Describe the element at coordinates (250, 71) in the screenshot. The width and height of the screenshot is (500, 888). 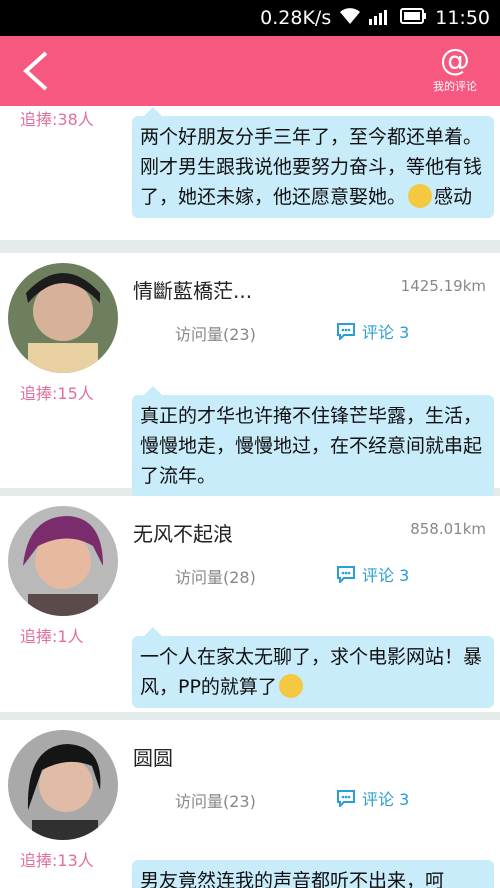
I see `app-bar: @ 我的评论` at that location.